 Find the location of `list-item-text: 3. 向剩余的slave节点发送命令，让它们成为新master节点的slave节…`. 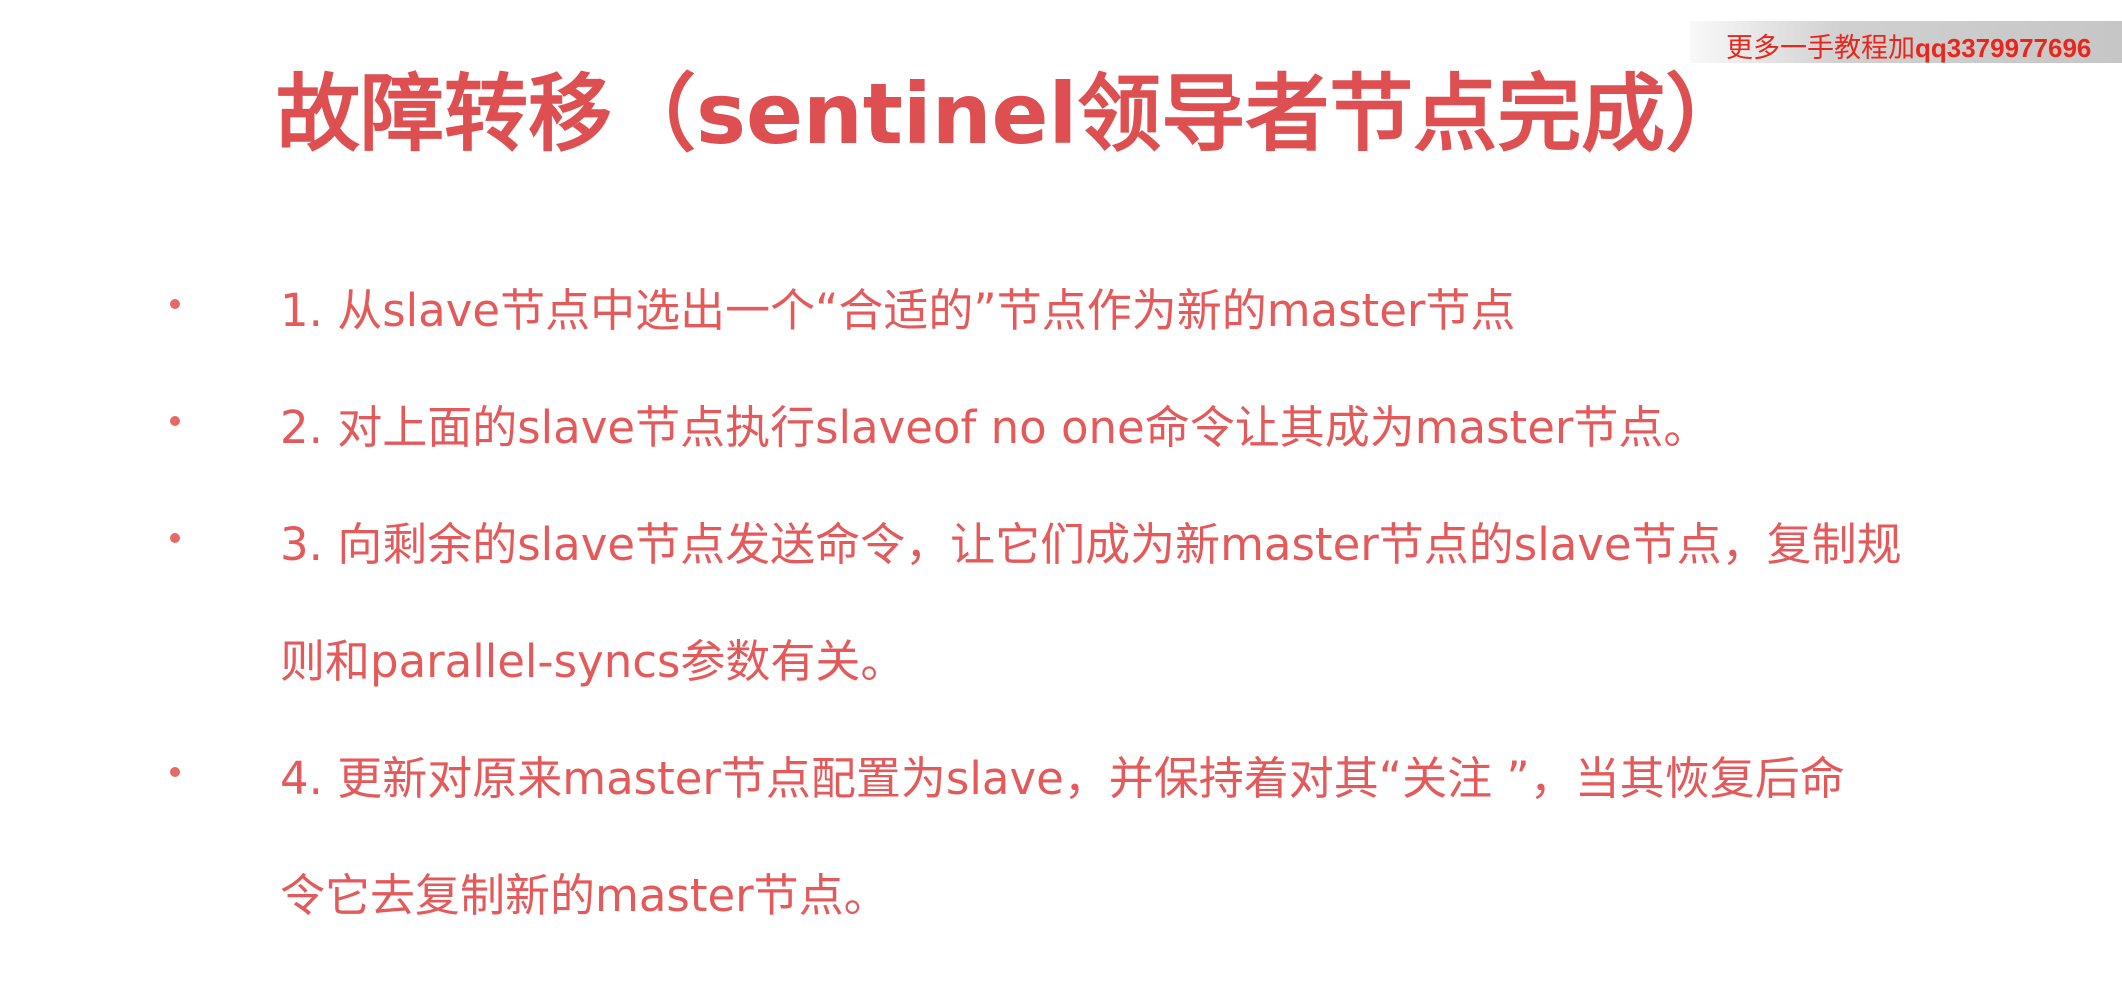

list-item-text: 3. 向剩余的slave节点发送命令，让它们成为新master节点的slave节… is located at coordinates (1091, 603).